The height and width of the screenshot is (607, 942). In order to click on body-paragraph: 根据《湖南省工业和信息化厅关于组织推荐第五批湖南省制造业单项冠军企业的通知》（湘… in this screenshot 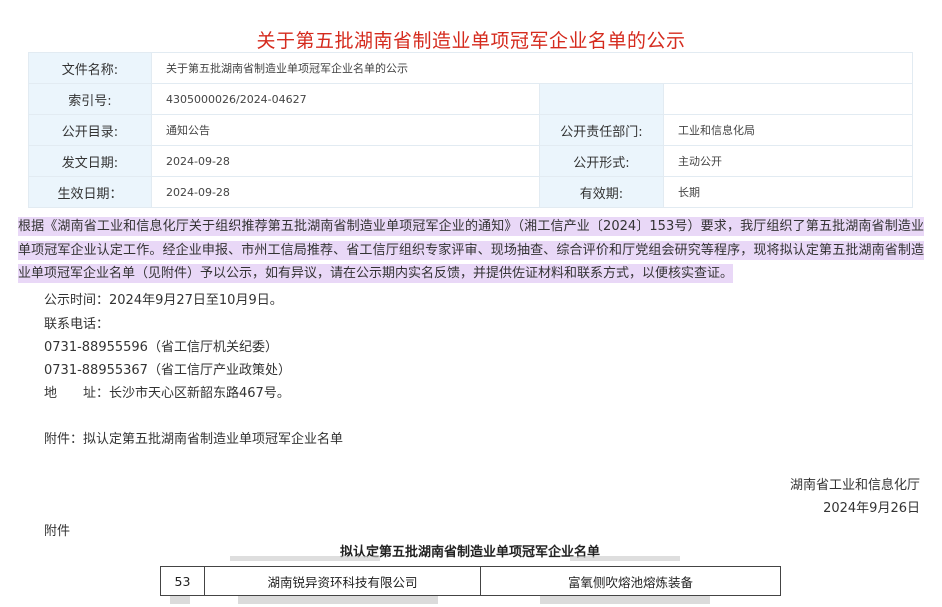, I will do `click(471, 250)`.